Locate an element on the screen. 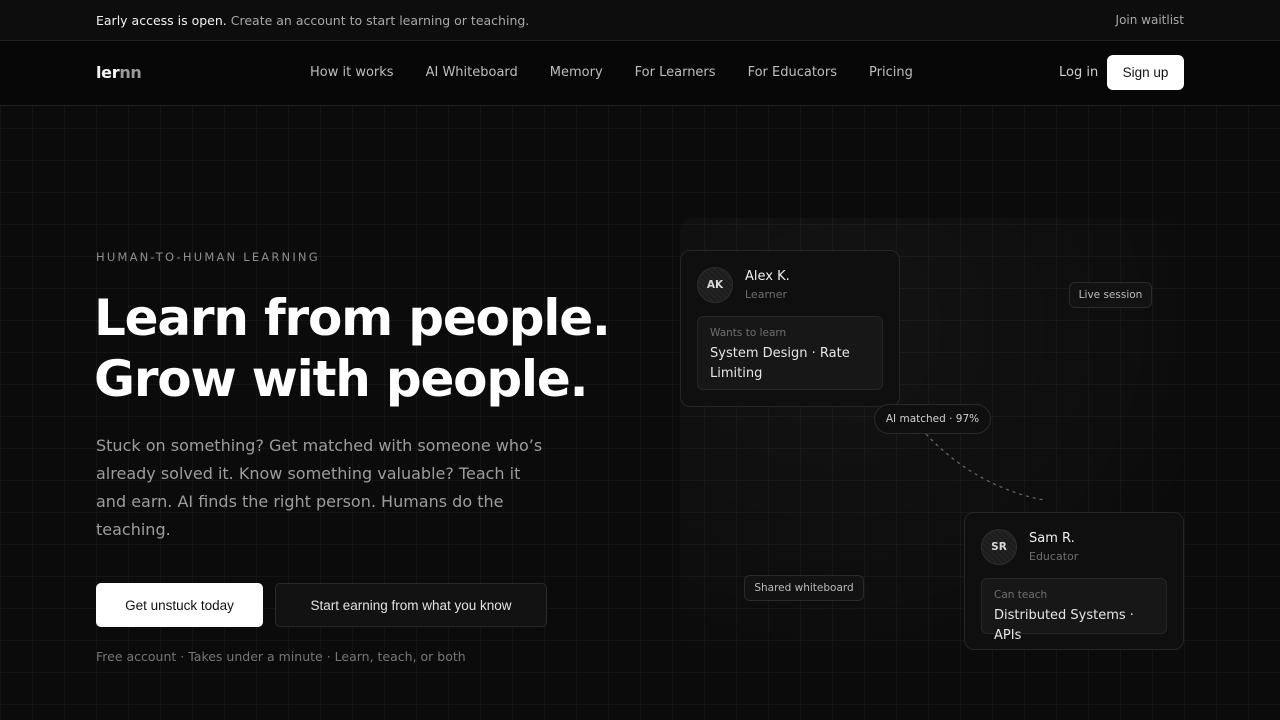  educator-role: Educator is located at coordinates (1054, 556).